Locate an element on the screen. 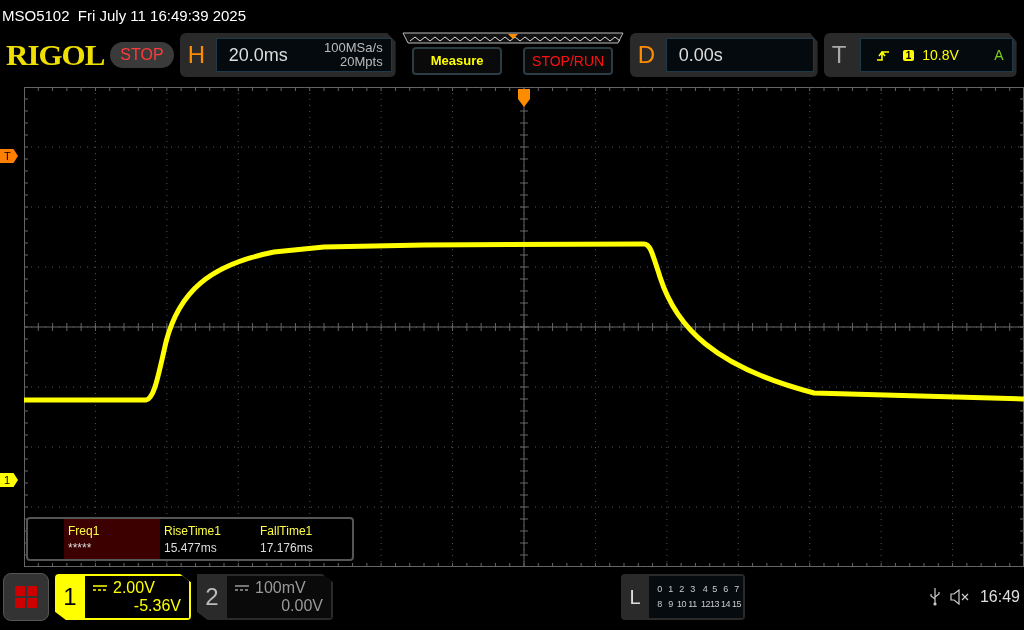 The height and width of the screenshot is (630, 1024). horizontal-label: H is located at coordinates (196, 55).